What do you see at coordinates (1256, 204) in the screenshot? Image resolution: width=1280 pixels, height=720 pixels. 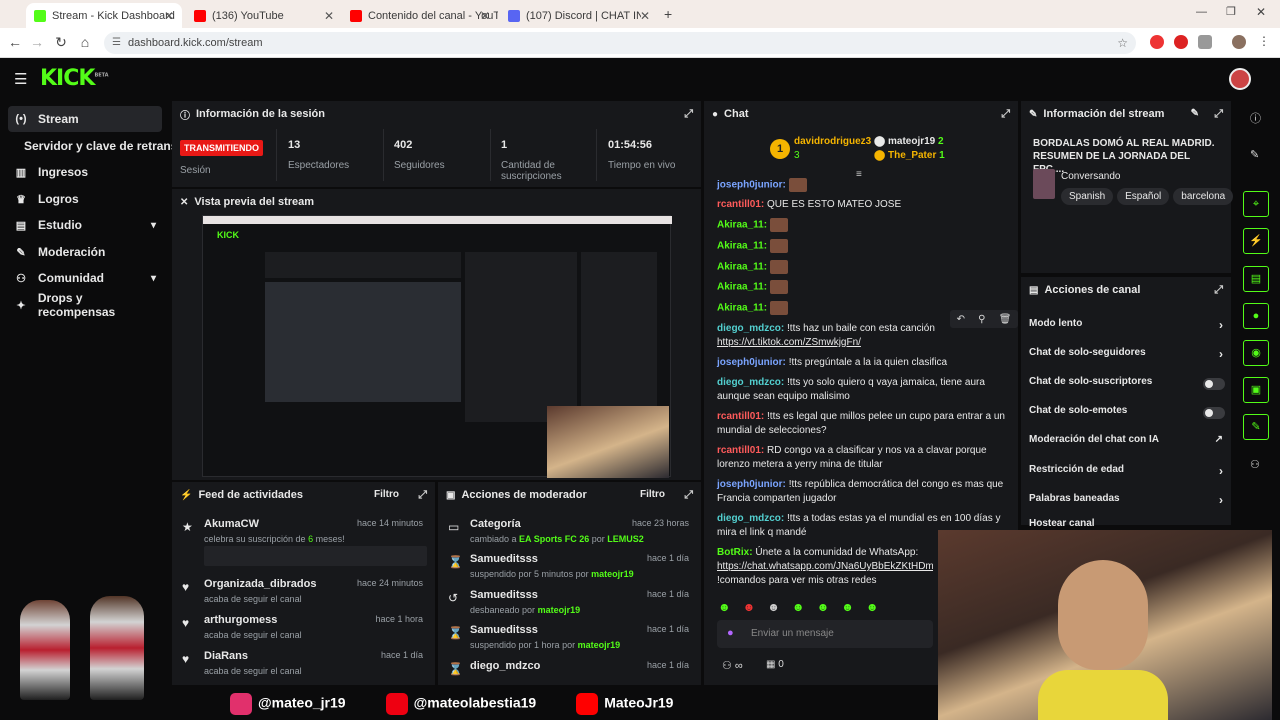 I see `focus-icon: ⌖` at bounding box center [1256, 204].